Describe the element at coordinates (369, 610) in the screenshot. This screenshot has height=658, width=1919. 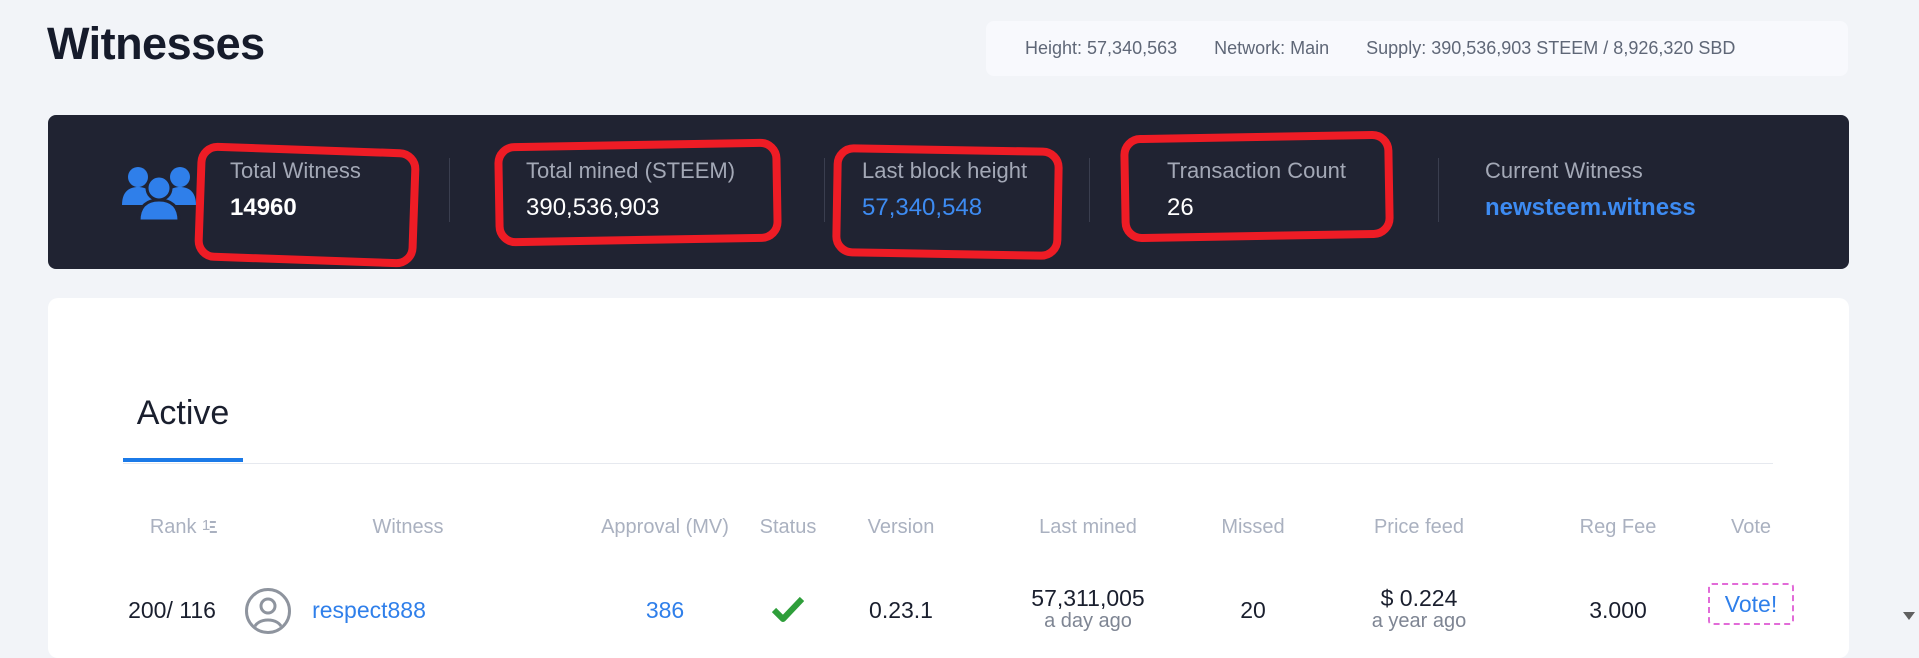
I see `row-witness-link: respect888` at that location.